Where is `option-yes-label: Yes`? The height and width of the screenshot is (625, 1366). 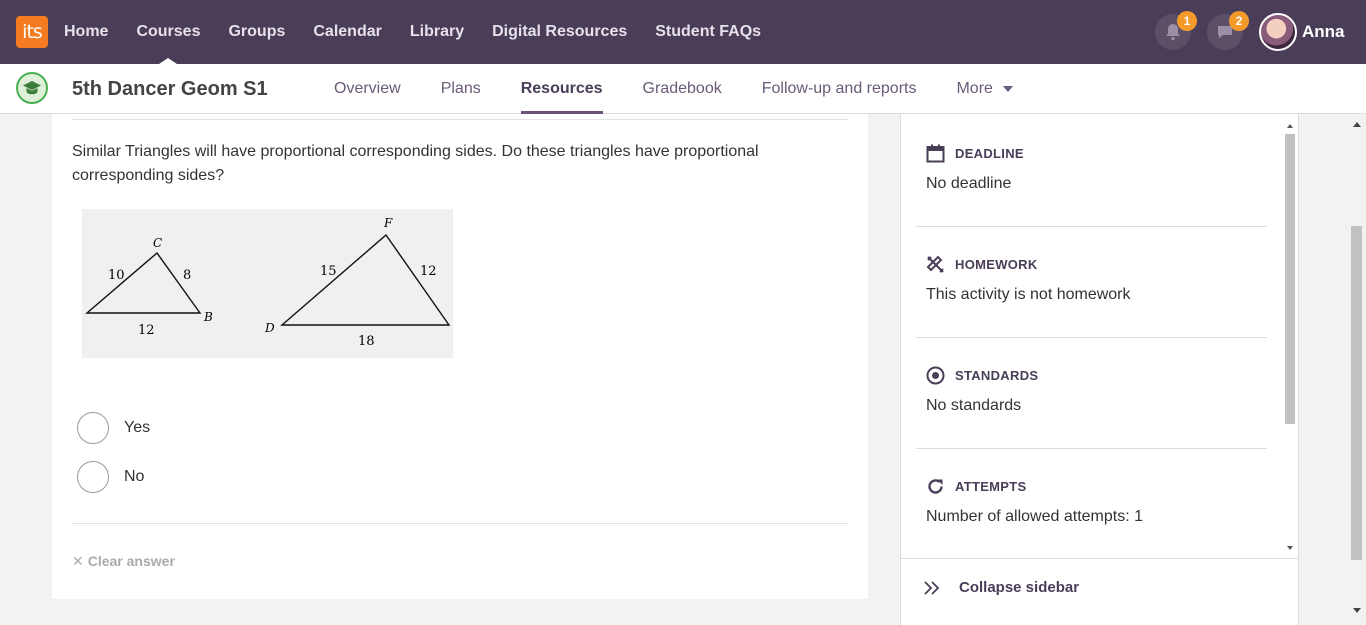
option-yes-label: Yes is located at coordinates (137, 427).